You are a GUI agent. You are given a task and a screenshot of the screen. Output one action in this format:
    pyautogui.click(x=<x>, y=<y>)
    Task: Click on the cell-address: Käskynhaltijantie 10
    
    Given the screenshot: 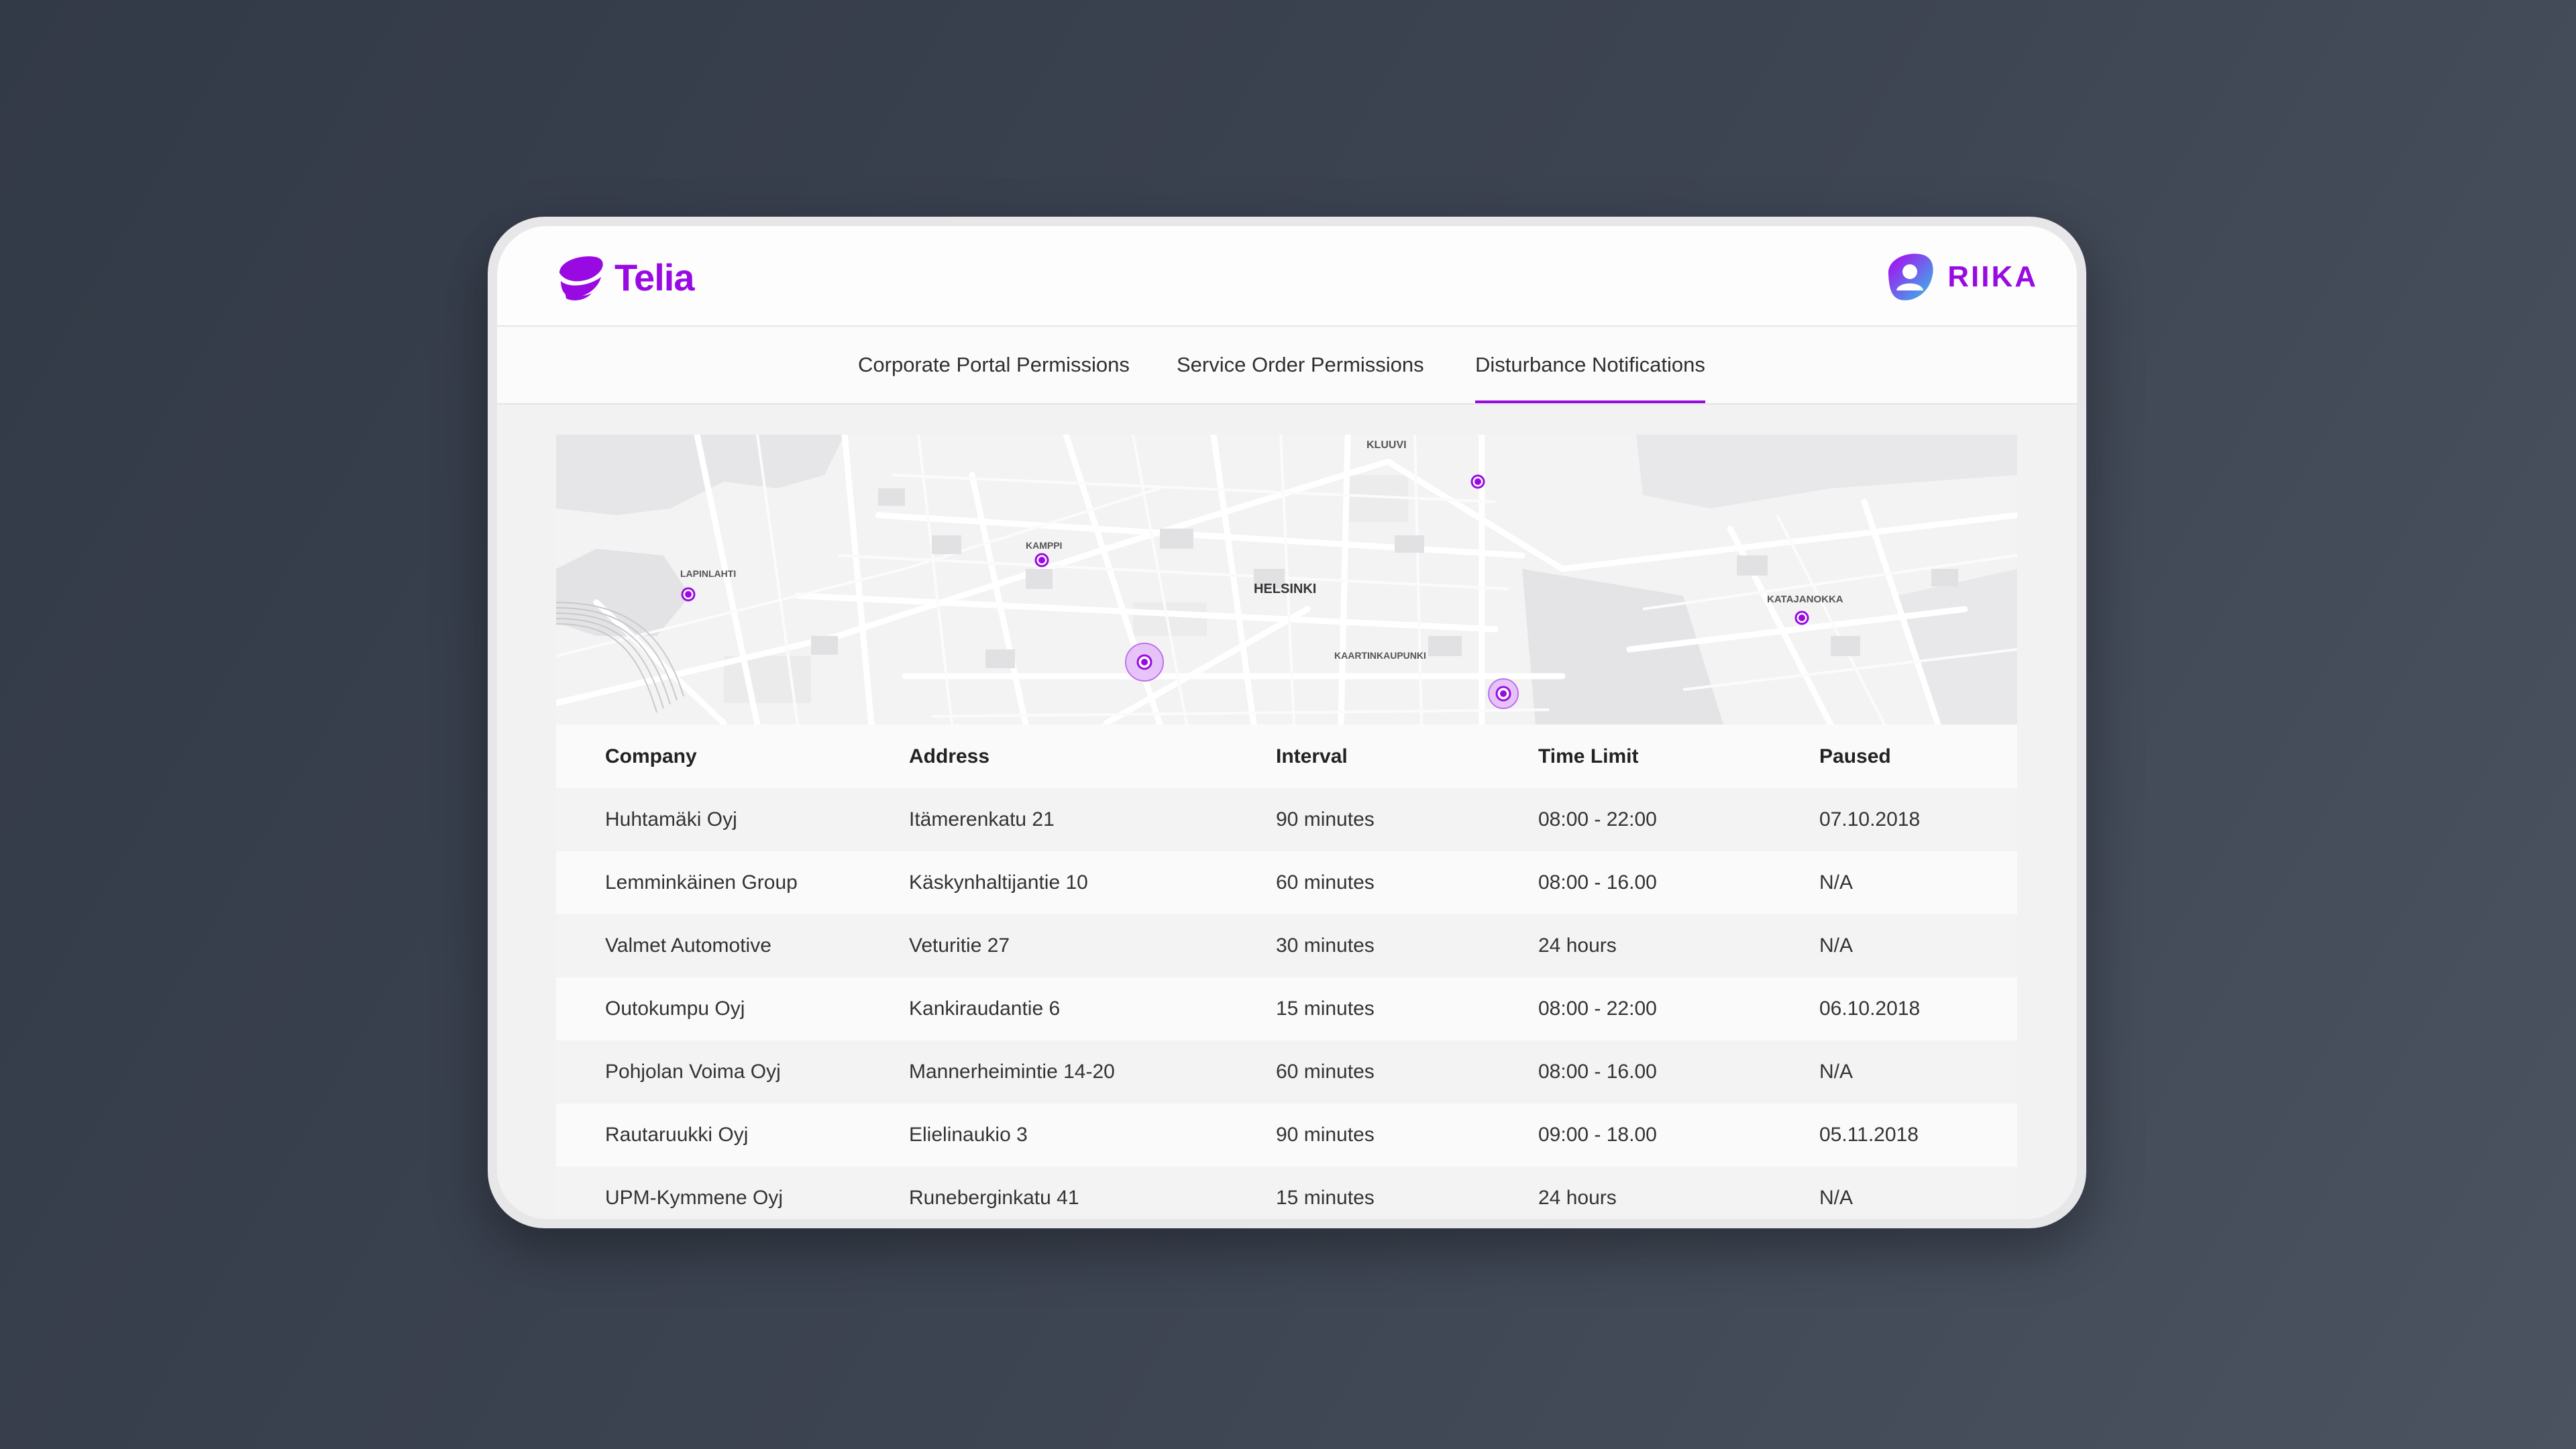 What is the action you would take?
    pyautogui.click(x=998, y=882)
    